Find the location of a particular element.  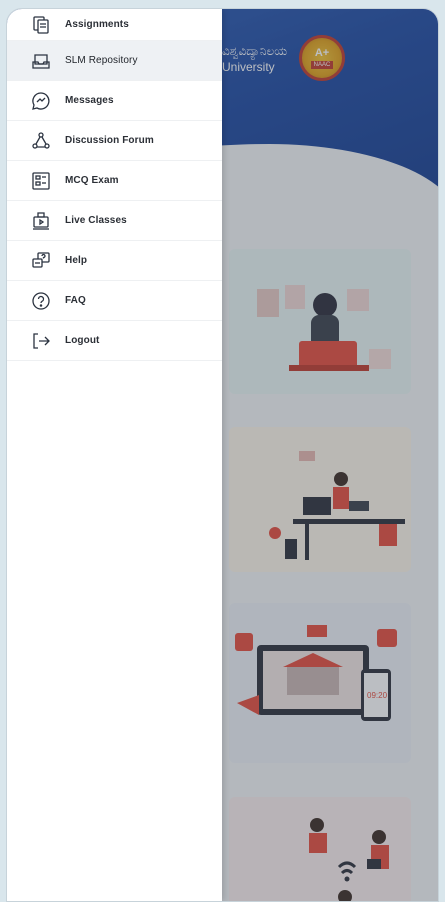

menu-item-slm-repository: SLM Repository is located at coordinates (114, 61).